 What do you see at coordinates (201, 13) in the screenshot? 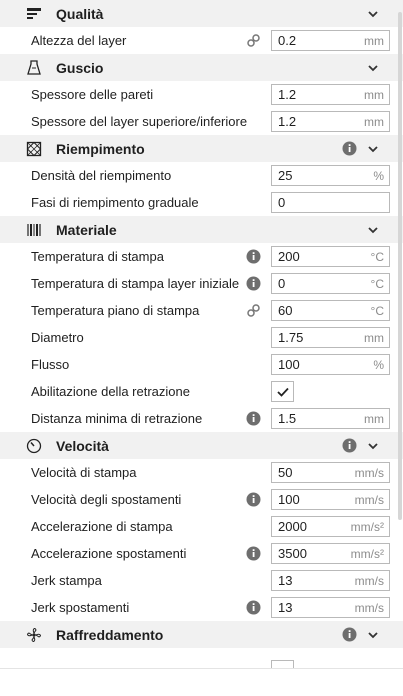
I see `section-header-quality: Qualità` at bounding box center [201, 13].